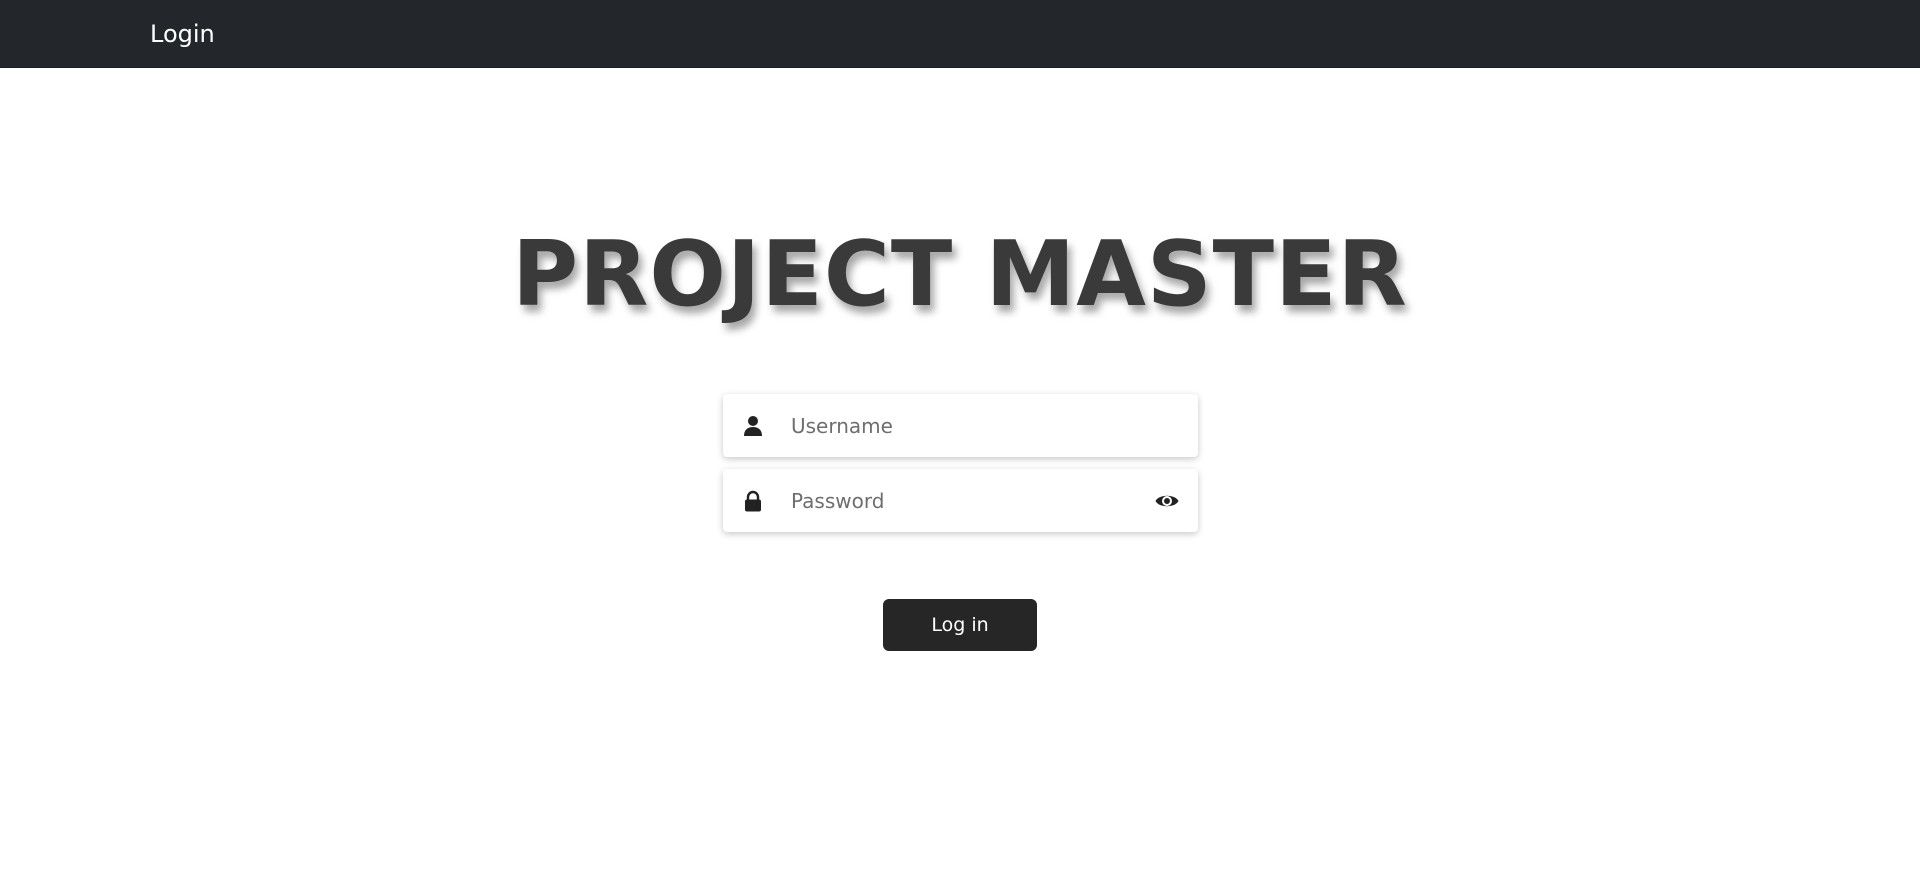  I want to click on eye-icon, so click(1167, 501).